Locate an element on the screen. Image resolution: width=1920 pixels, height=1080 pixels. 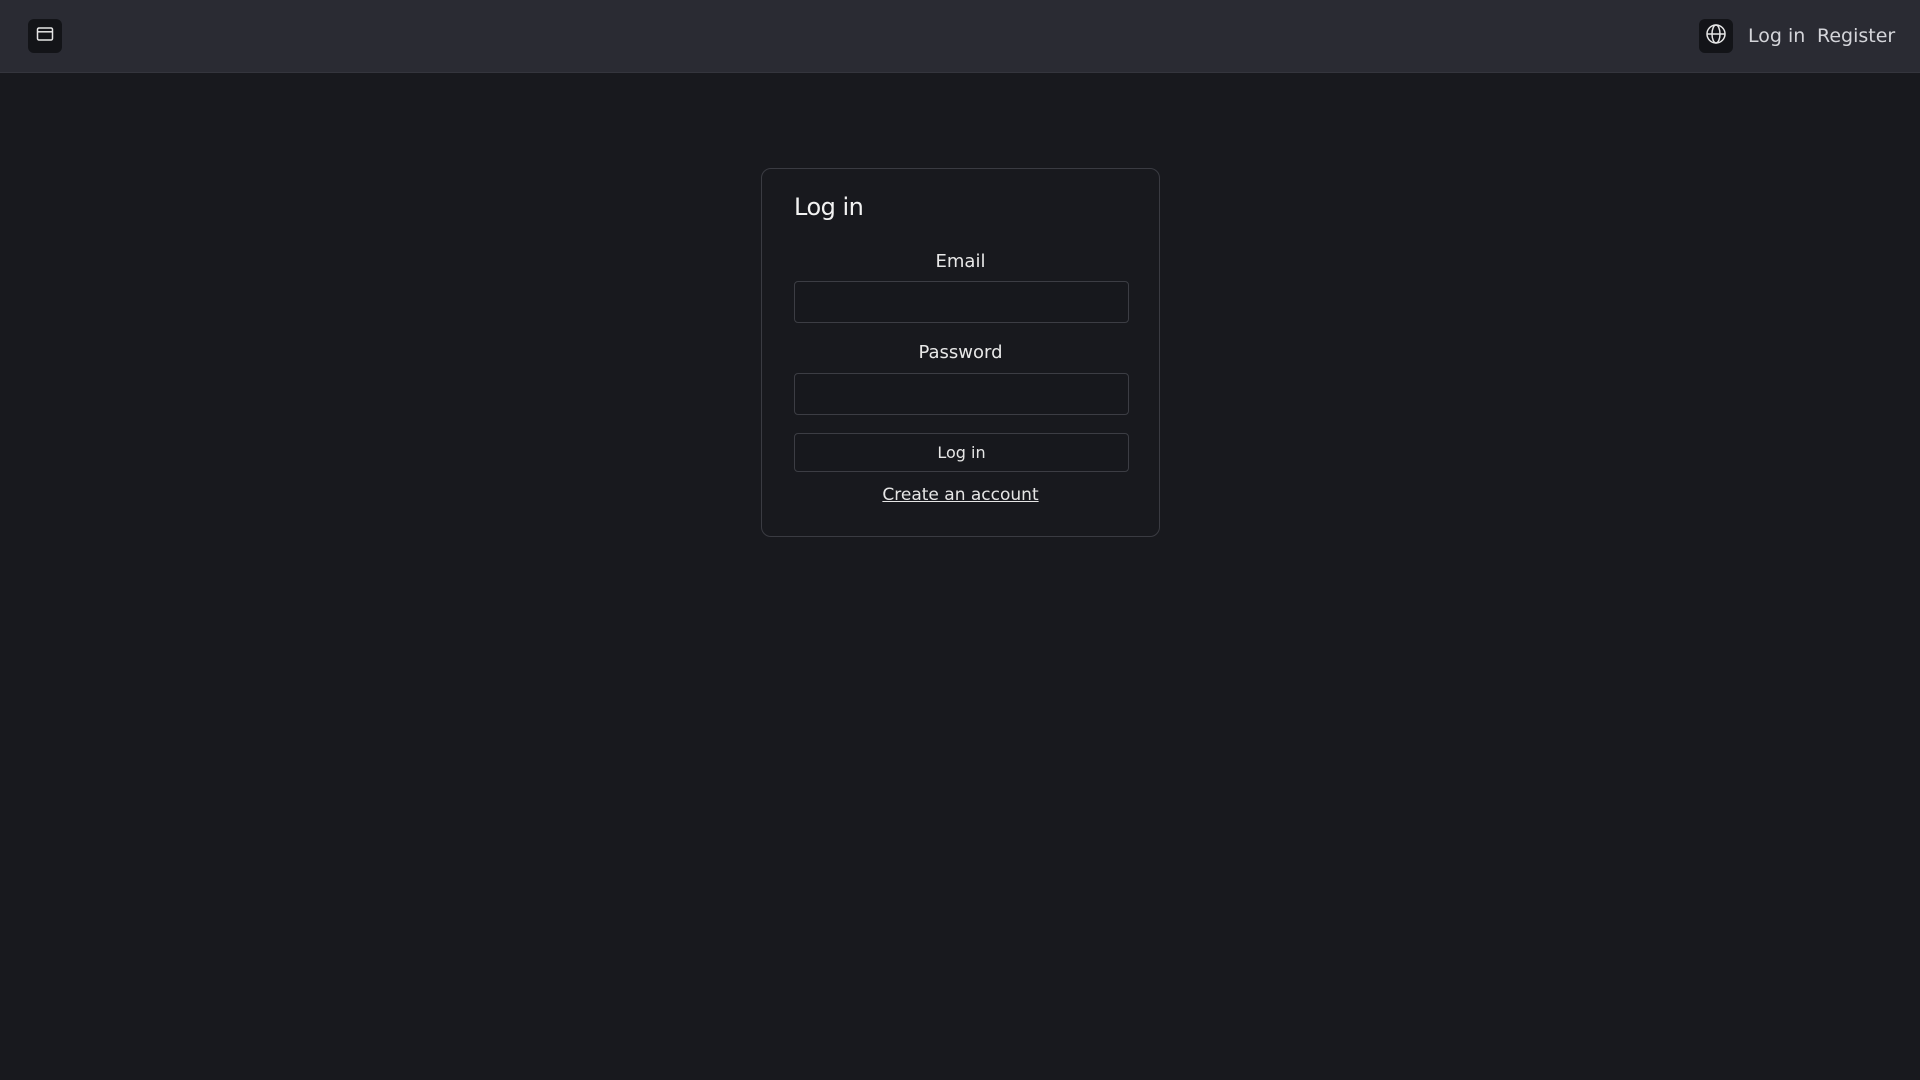
language-button is located at coordinates (1716, 36).